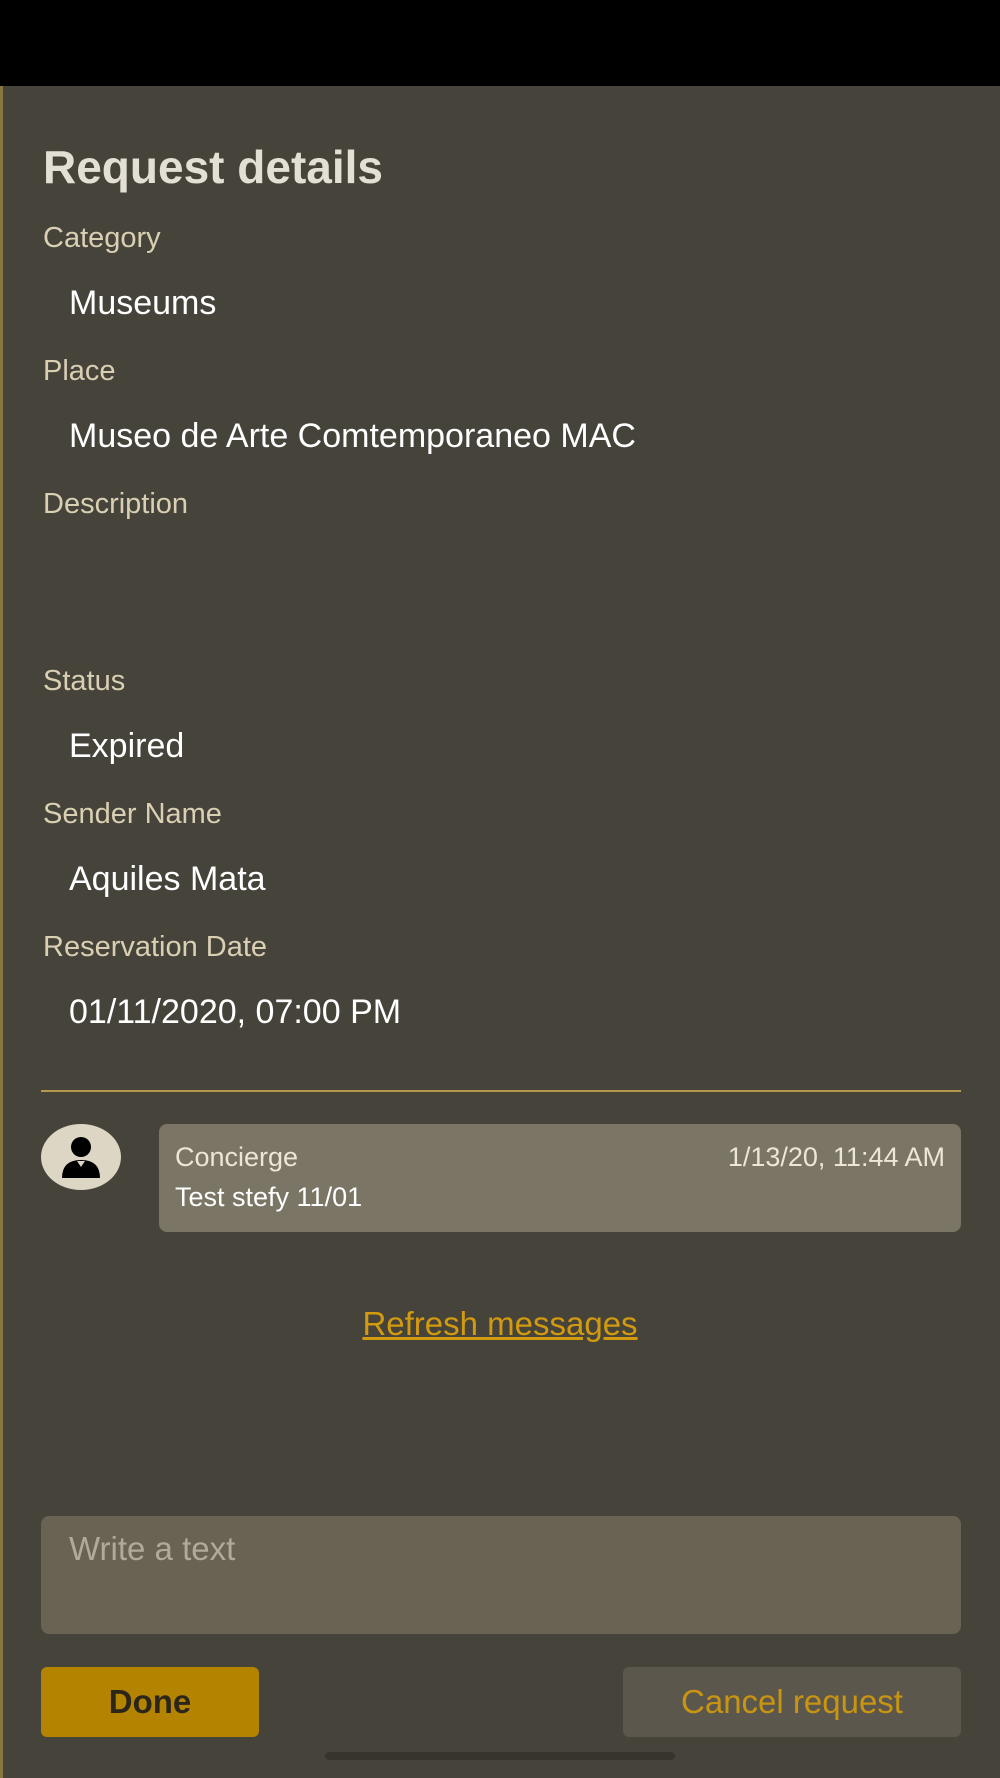  I want to click on sender-name-value: Aquiles Mata, so click(167, 879).